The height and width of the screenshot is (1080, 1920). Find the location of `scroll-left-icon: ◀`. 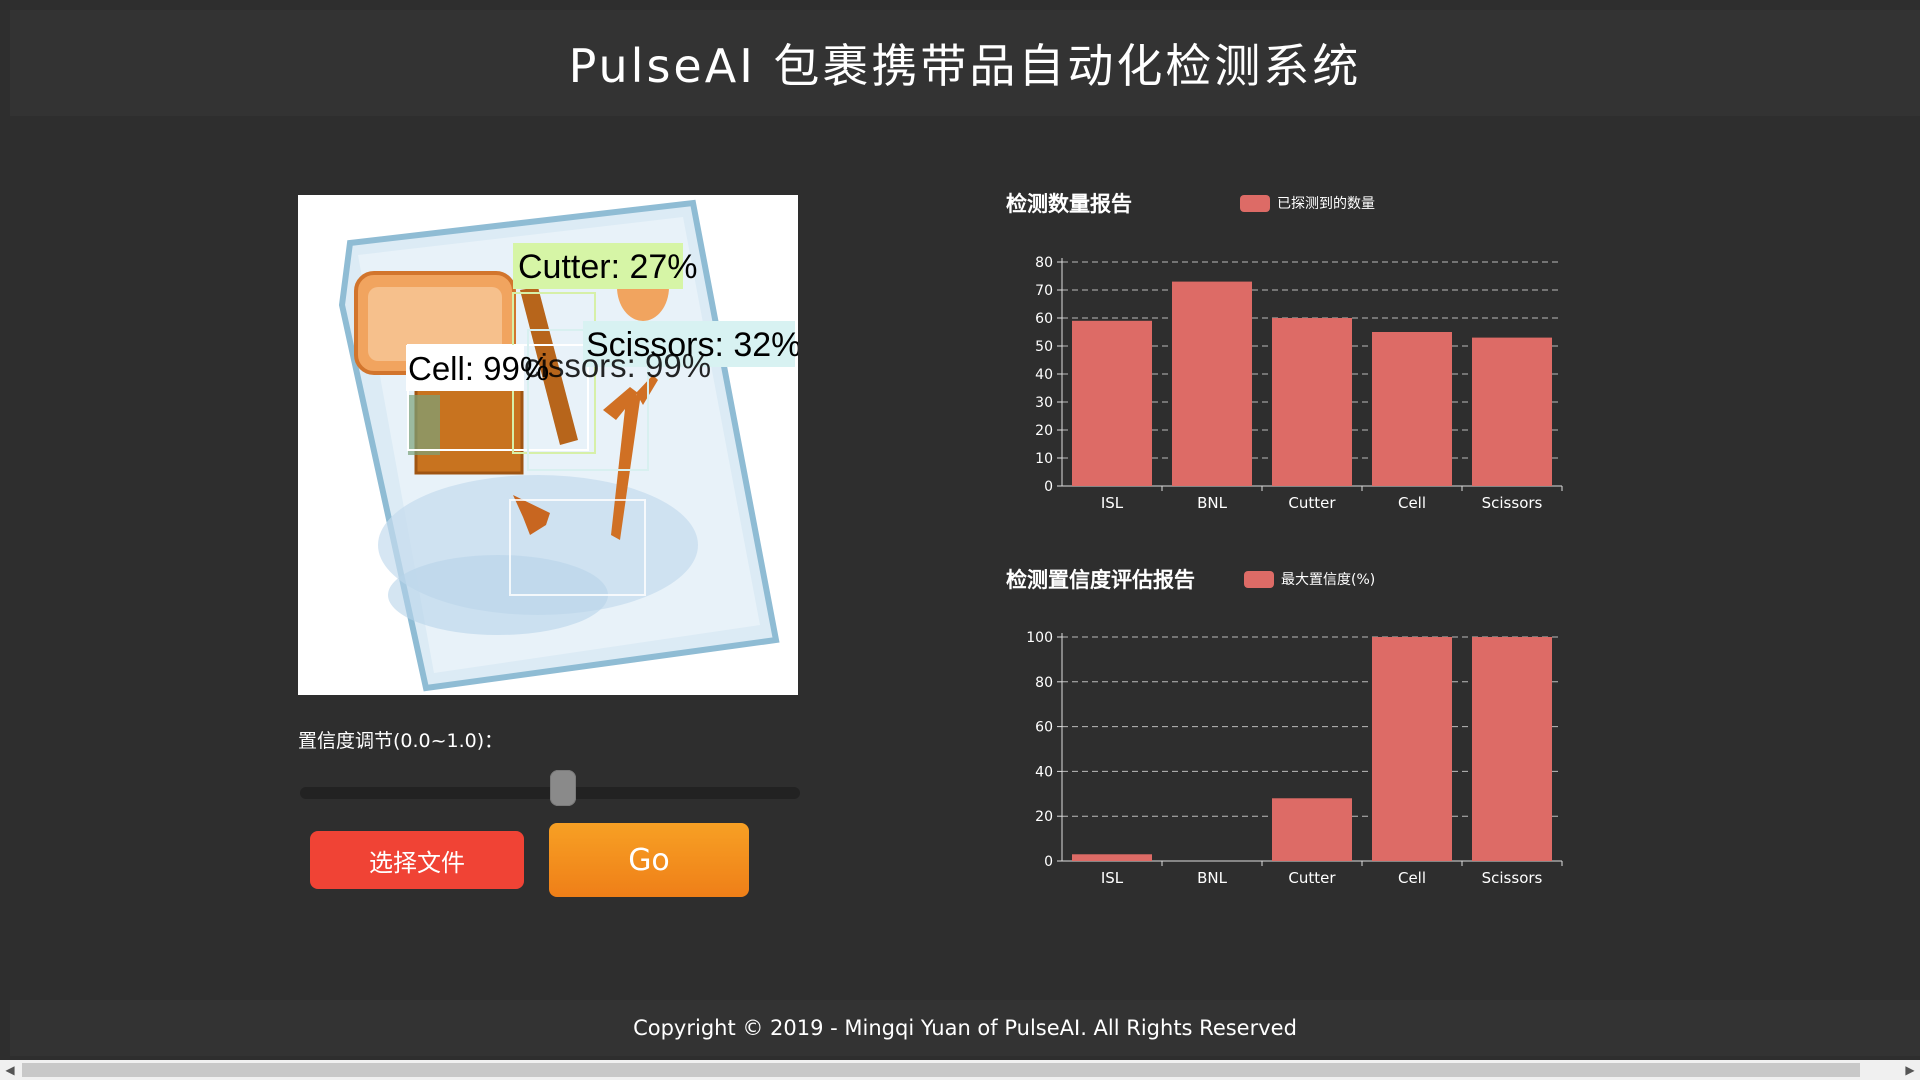

scroll-left-icon: ◀ is located at coordinates (10, 1070).